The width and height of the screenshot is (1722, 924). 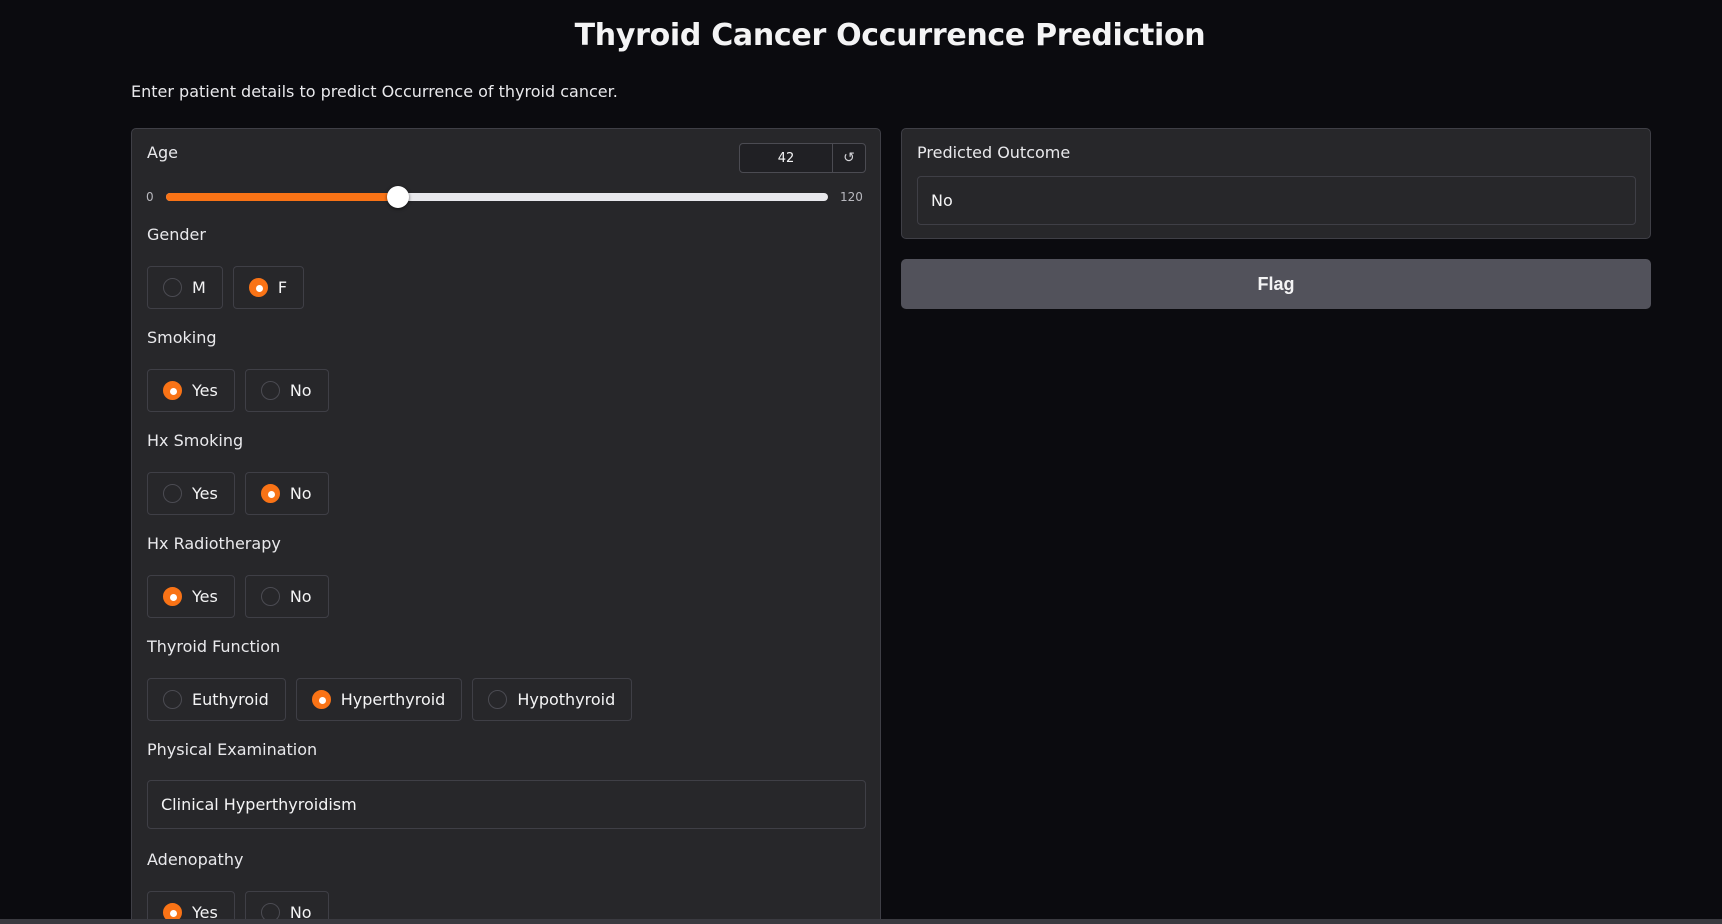 I want to click on hx-smoking-label: Hx Smoking, so click(x=195, y=440).